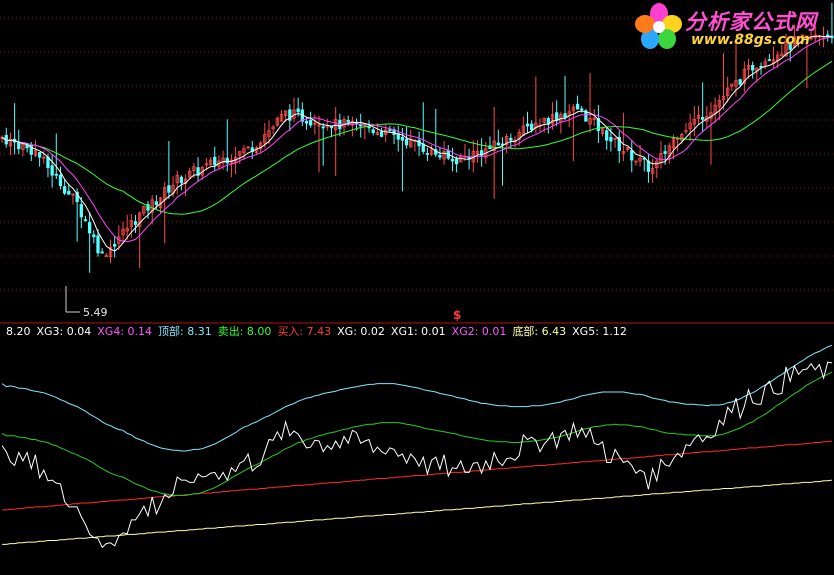 The height and width of the screenshot is (575, 834). What do you see at coordinates (263, 304) in the screenshot?
I see `price-labels: 5.49 $` at bounding box center [263, 304].